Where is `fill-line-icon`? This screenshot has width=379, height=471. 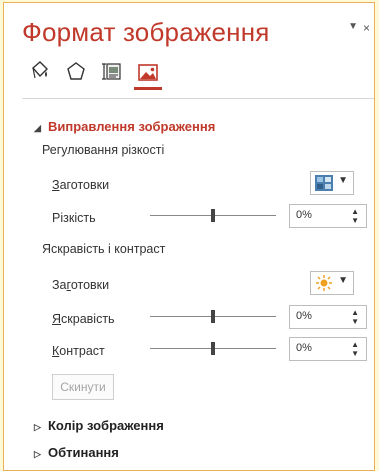 fill-line-icon is located at coordinates (40, 71).